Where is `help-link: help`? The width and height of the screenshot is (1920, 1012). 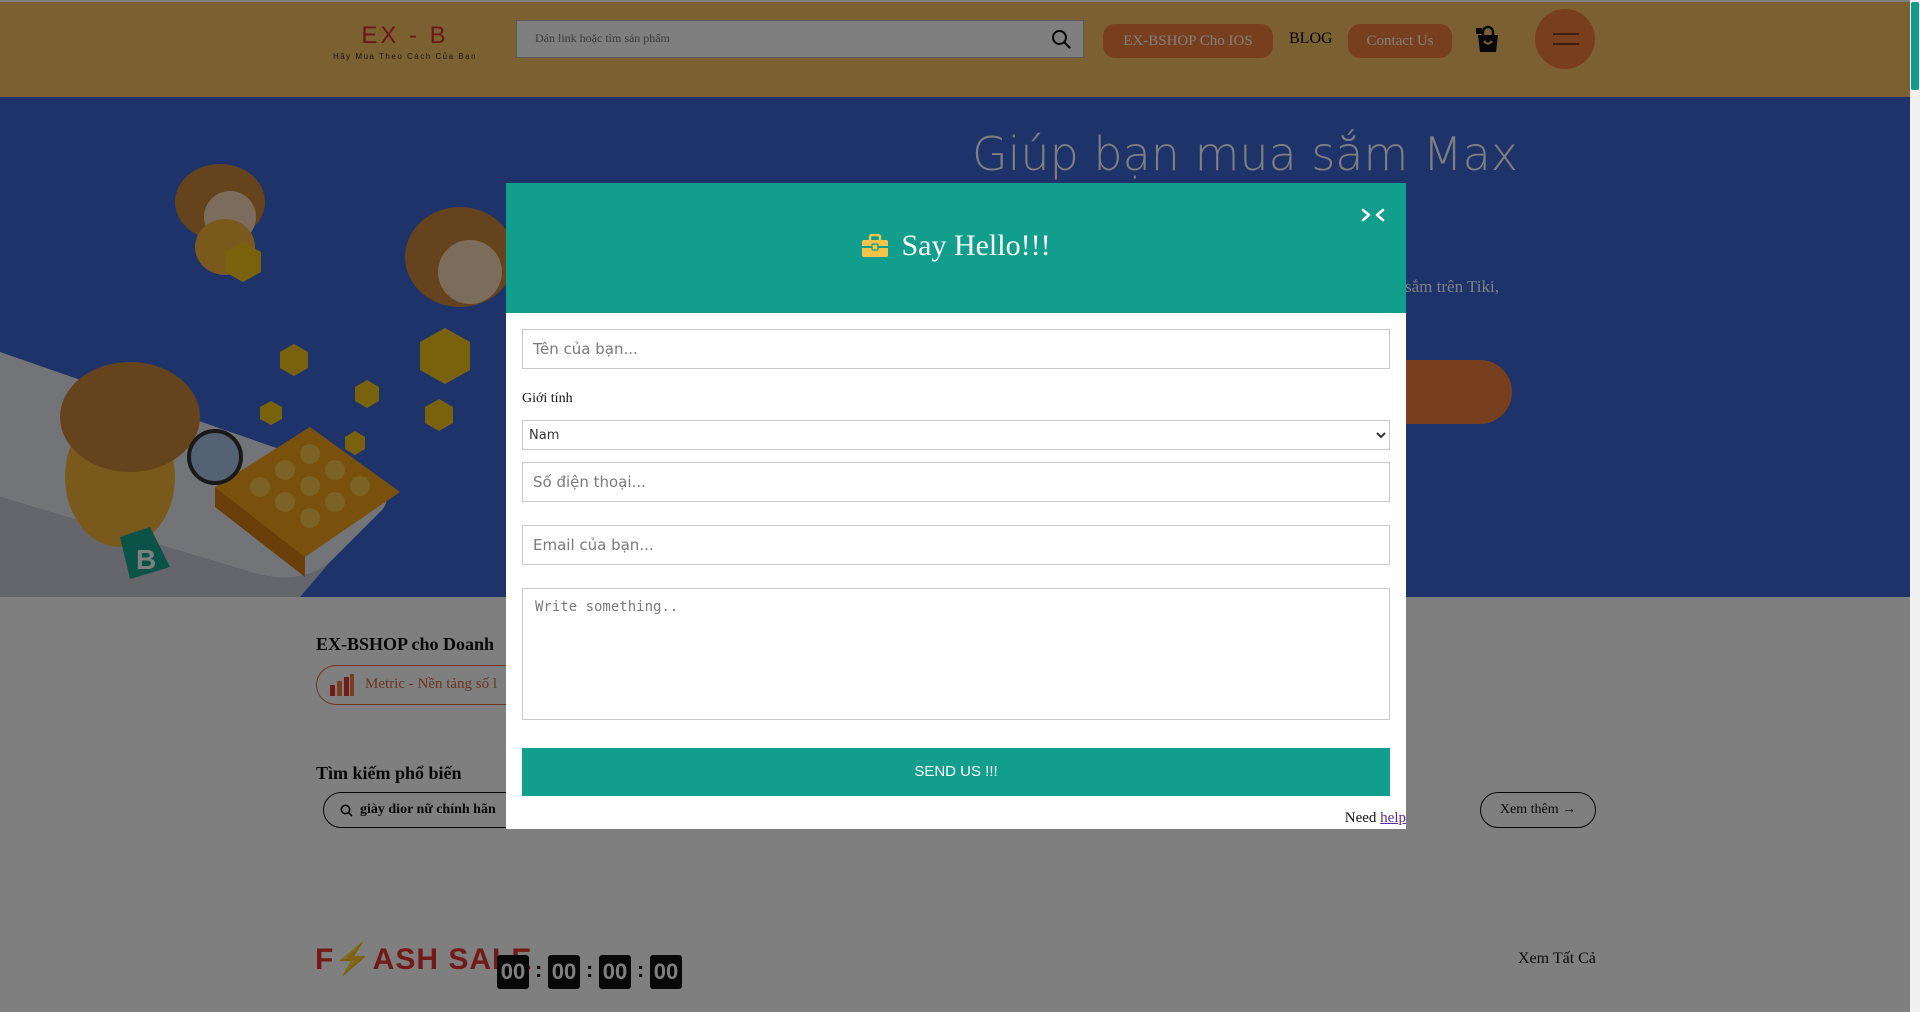
help-link: help is located at coordinates (1393, 818).